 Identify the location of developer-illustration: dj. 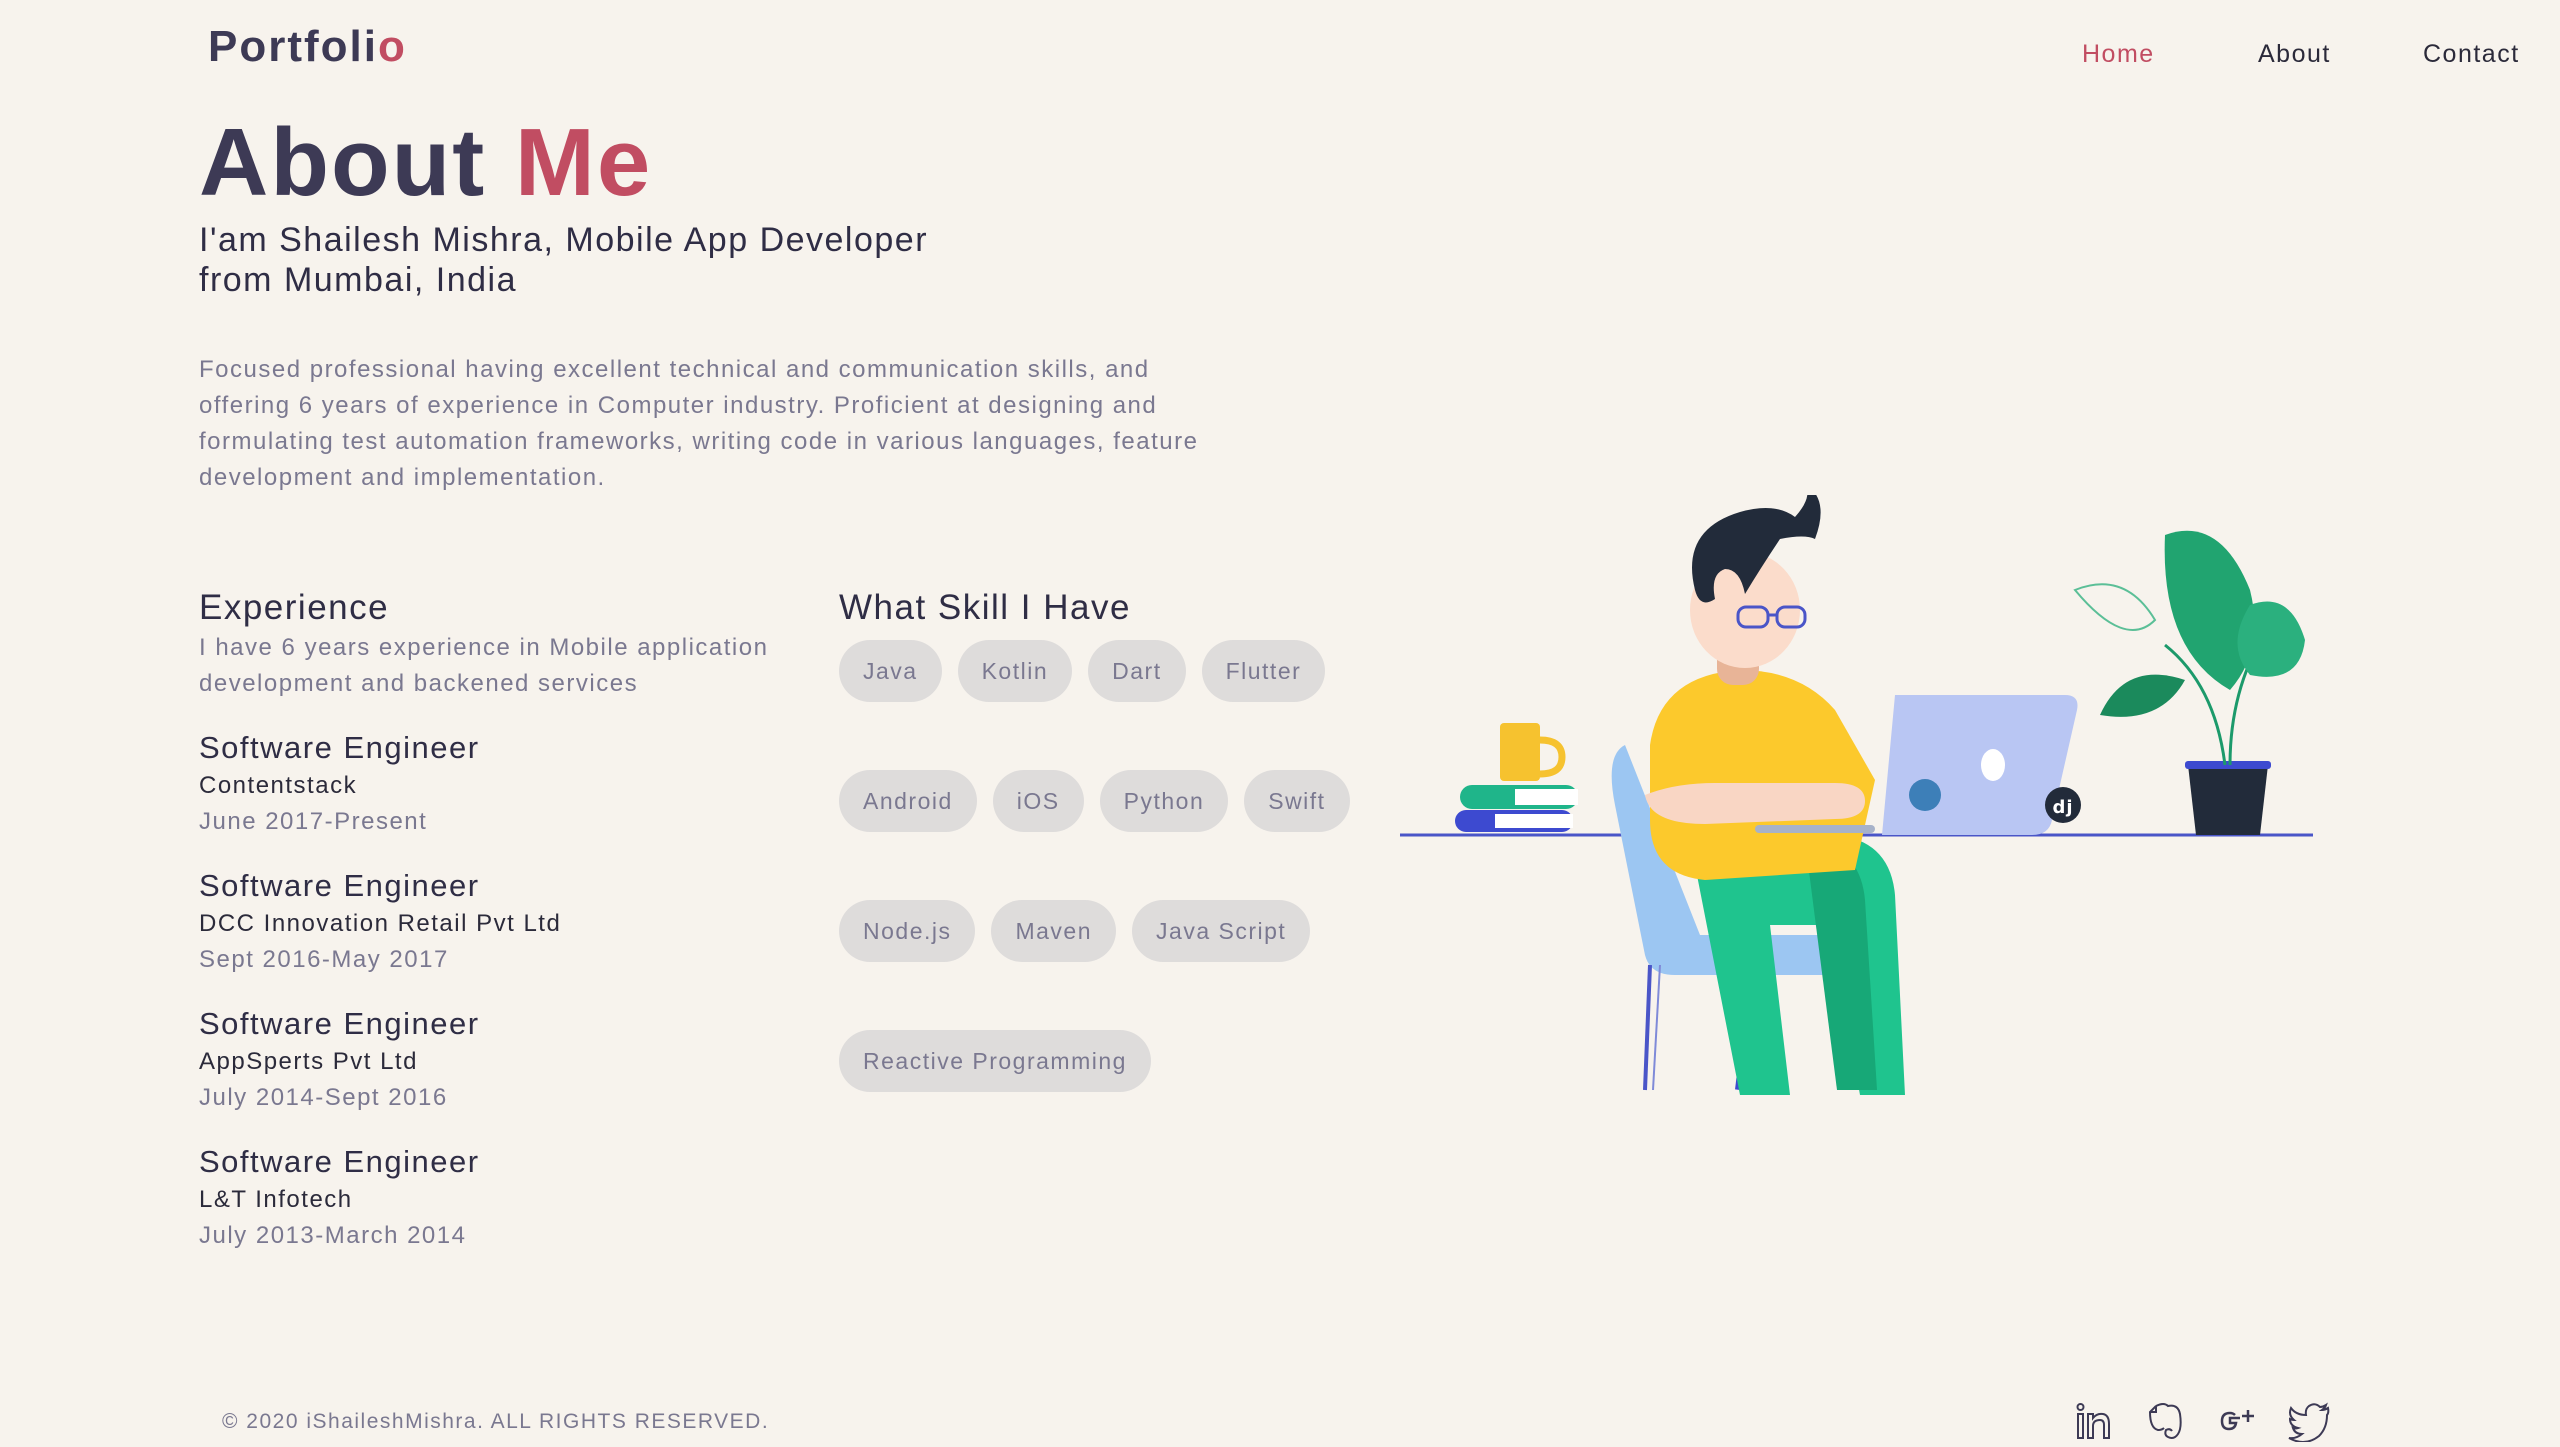
(1856, 795).